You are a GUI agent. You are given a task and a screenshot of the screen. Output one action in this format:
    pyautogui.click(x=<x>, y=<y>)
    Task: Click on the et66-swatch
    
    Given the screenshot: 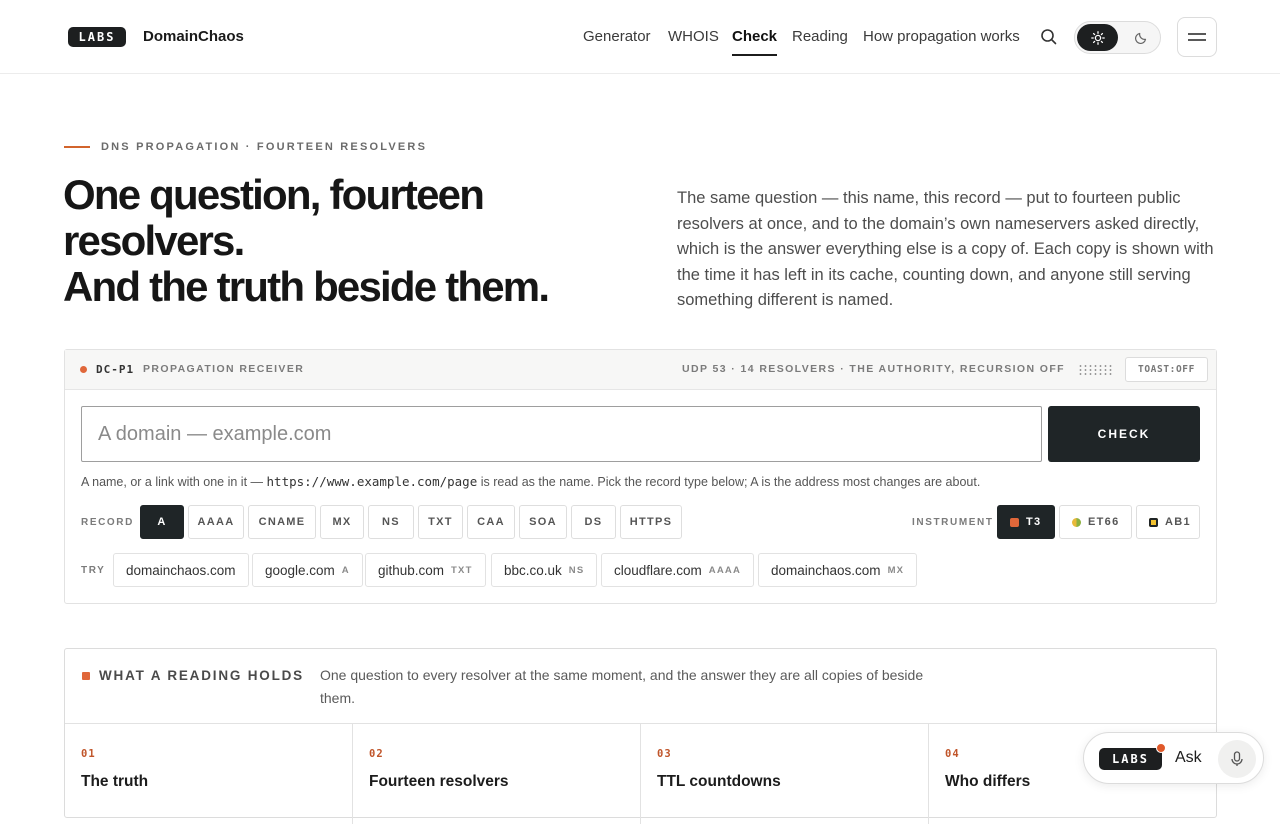 What is the action you would take?
    pyautogui.click(x=1076, y=522)
    